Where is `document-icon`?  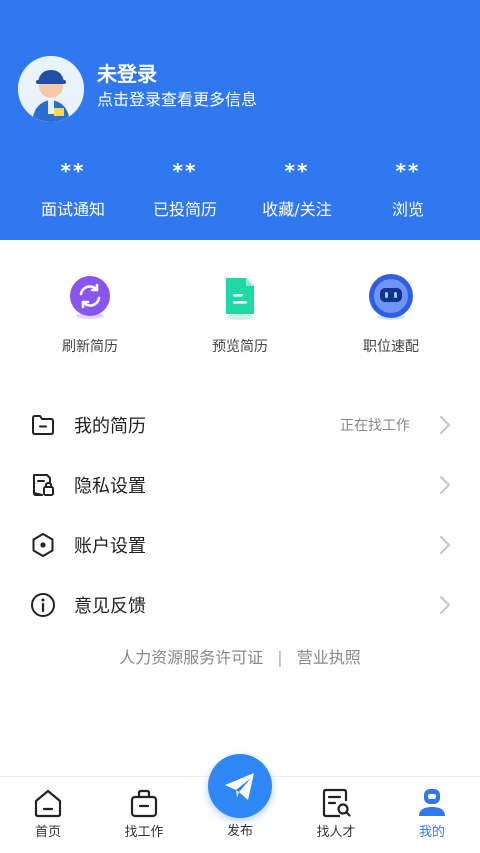 document-icon is located at coordinates (240, 296).